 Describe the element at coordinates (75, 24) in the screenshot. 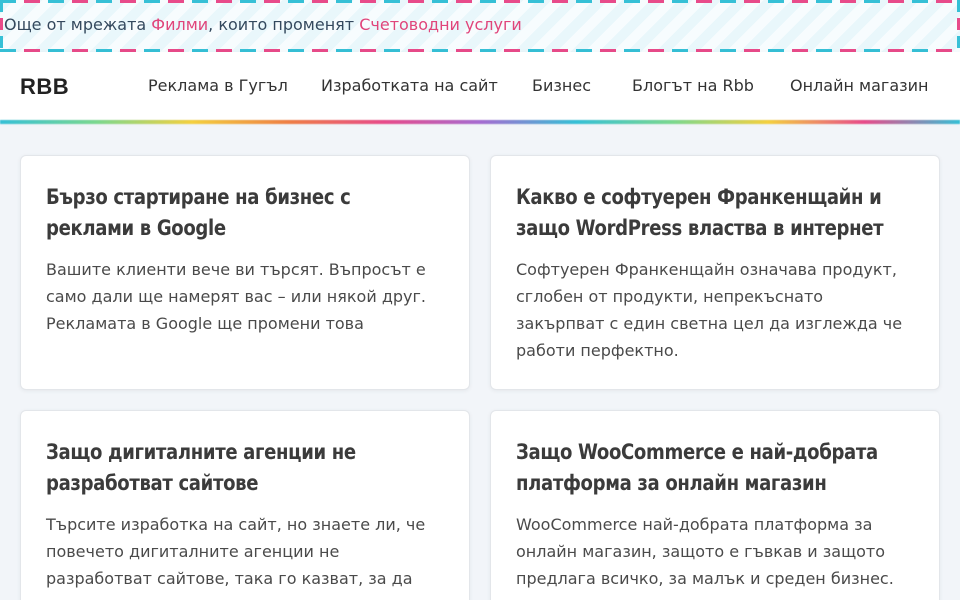

I see `banner-prefix: Още от мрежата` at that location.